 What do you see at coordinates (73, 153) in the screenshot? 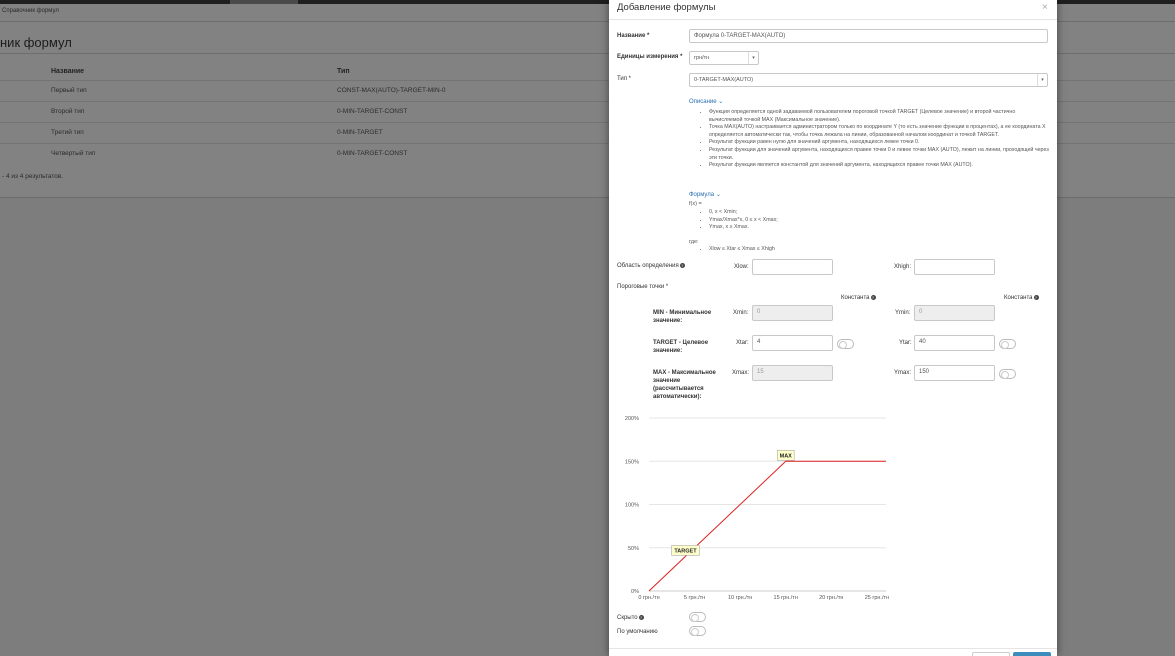
I see `cell-name: Четвертый тип` at bounding box center [73, 153].